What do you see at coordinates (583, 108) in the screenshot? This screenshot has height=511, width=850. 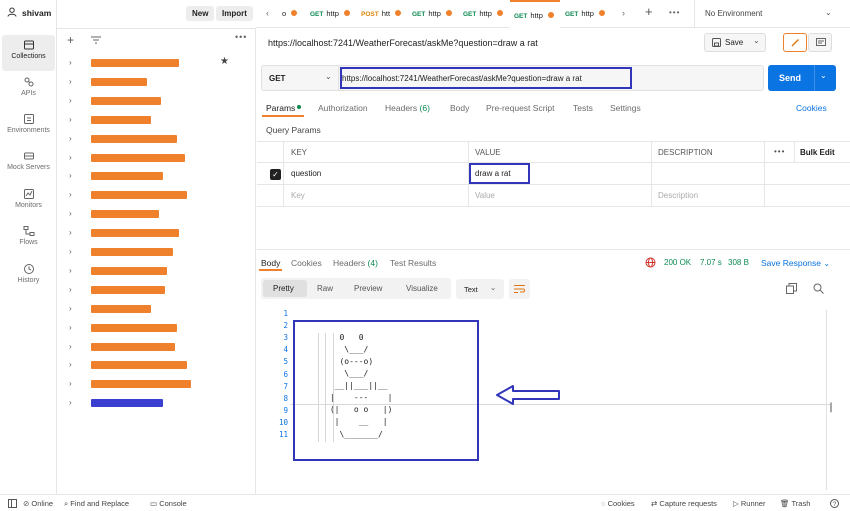 I see `tab-tests: Tests` at bounding box center [583, 108].